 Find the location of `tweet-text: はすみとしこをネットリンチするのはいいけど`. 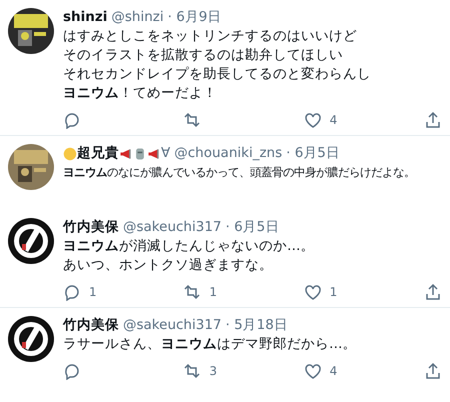

tweet-text: はすみとしこをネットリンチするのはいいけど is located at coordinates (210, 36).